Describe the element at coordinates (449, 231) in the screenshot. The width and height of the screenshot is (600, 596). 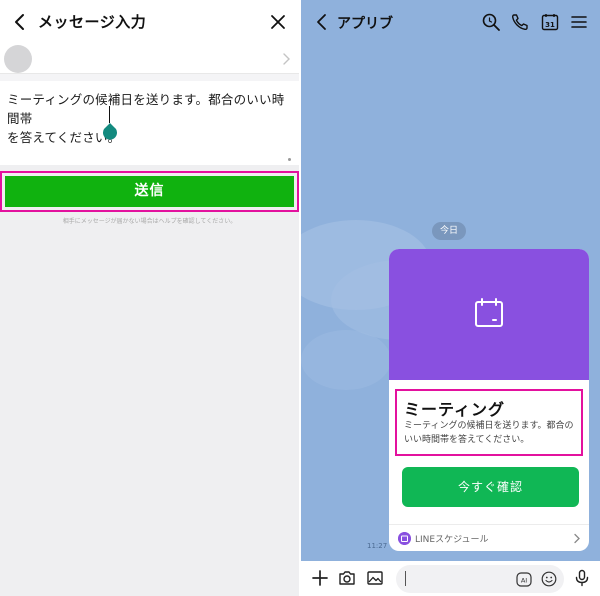
I see `date-badge: 今日` at that location.